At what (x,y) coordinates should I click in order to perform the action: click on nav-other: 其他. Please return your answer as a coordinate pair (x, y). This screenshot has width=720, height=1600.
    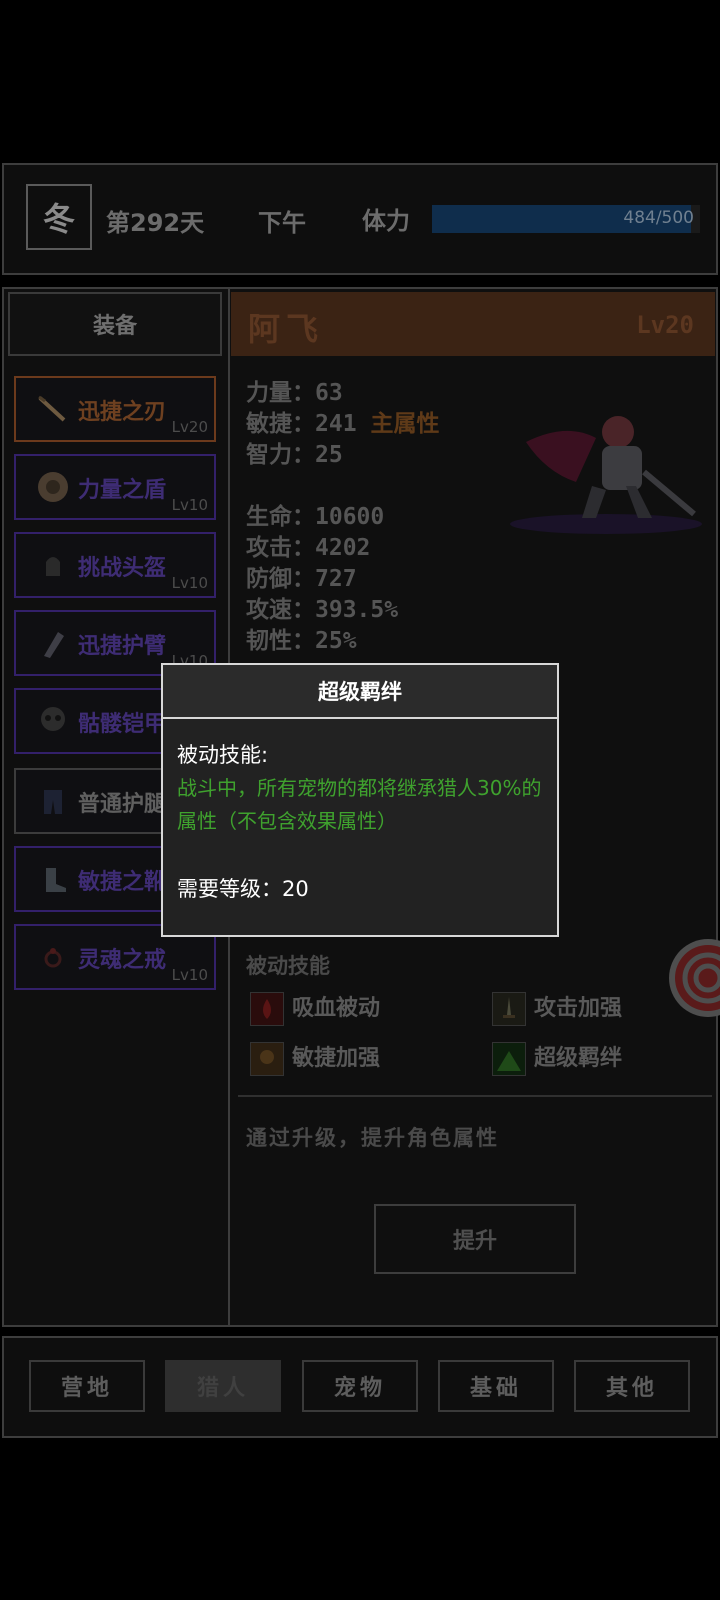
    Looking at the image, I should click on (632, 1386).